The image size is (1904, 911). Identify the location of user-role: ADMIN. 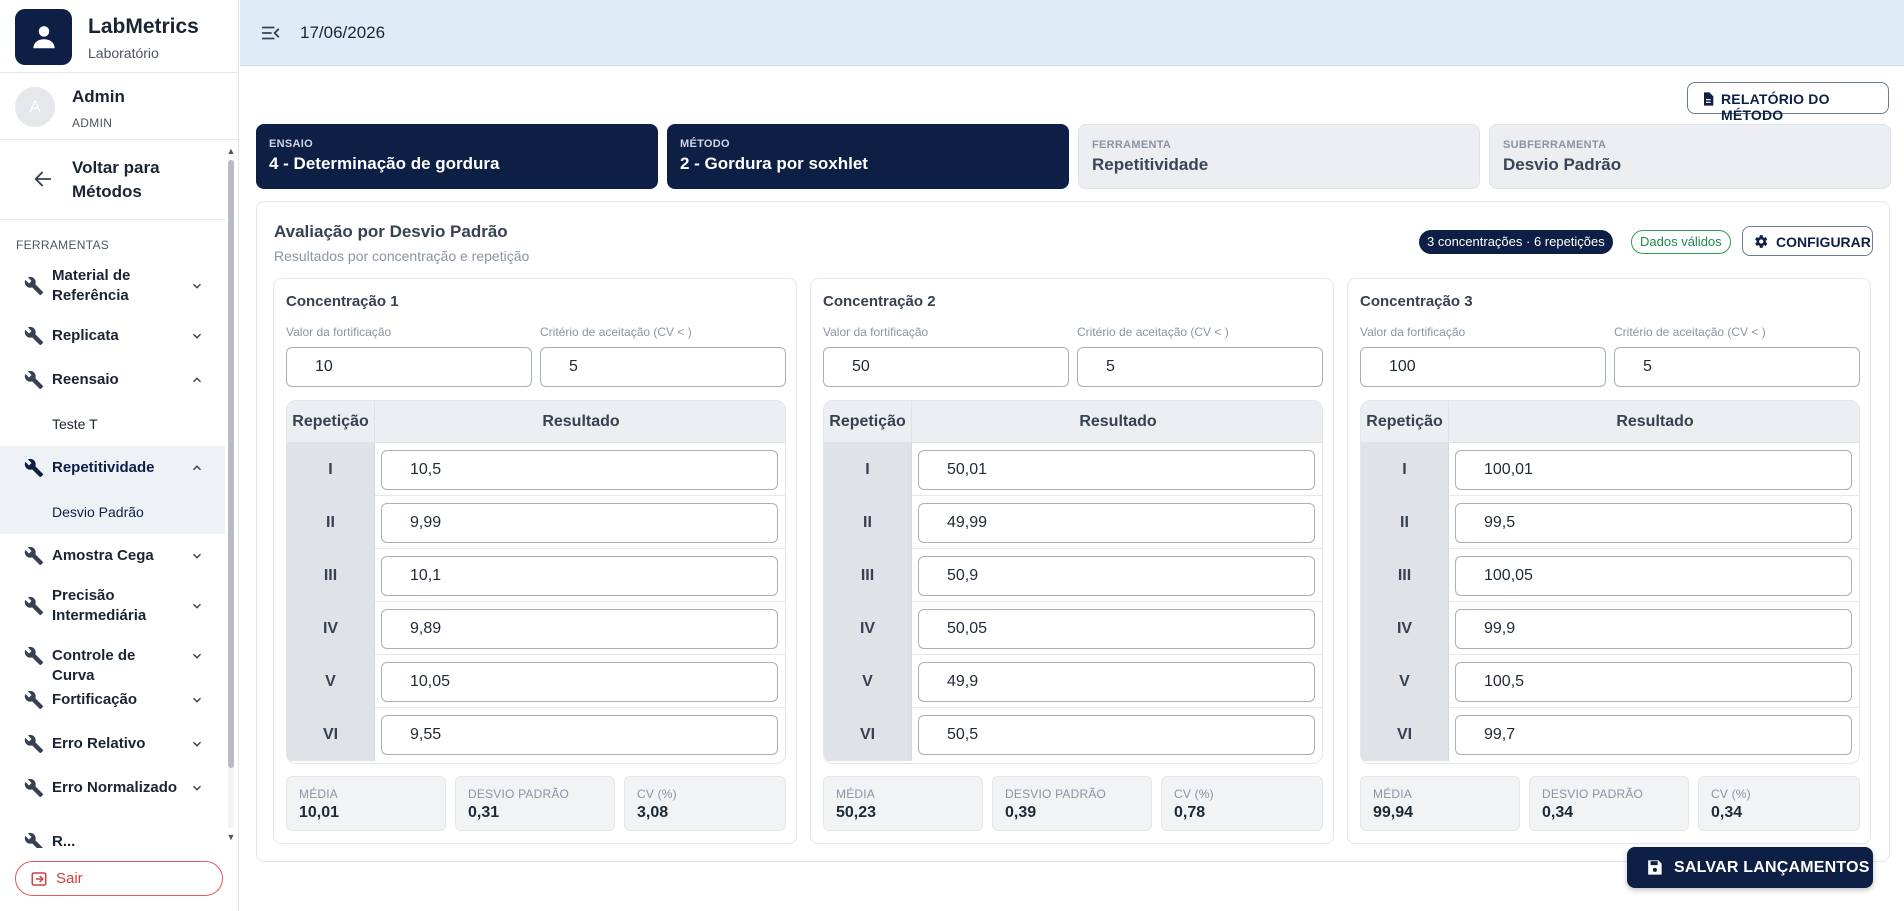
(92, 123).